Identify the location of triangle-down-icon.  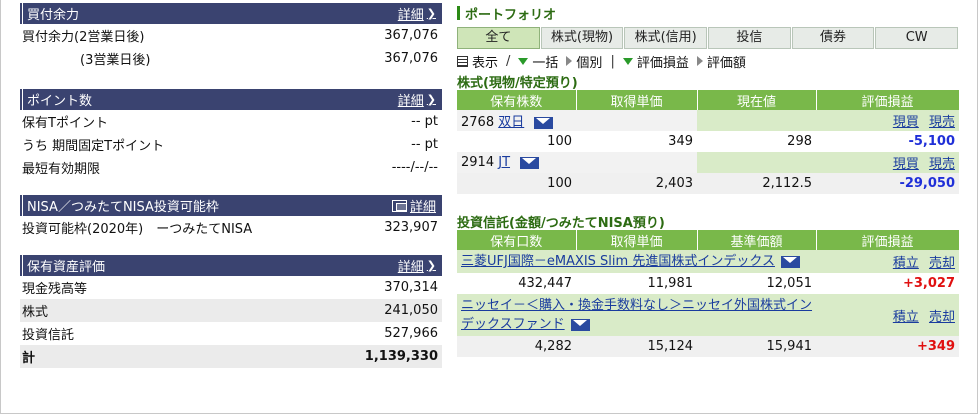
(627, 61).